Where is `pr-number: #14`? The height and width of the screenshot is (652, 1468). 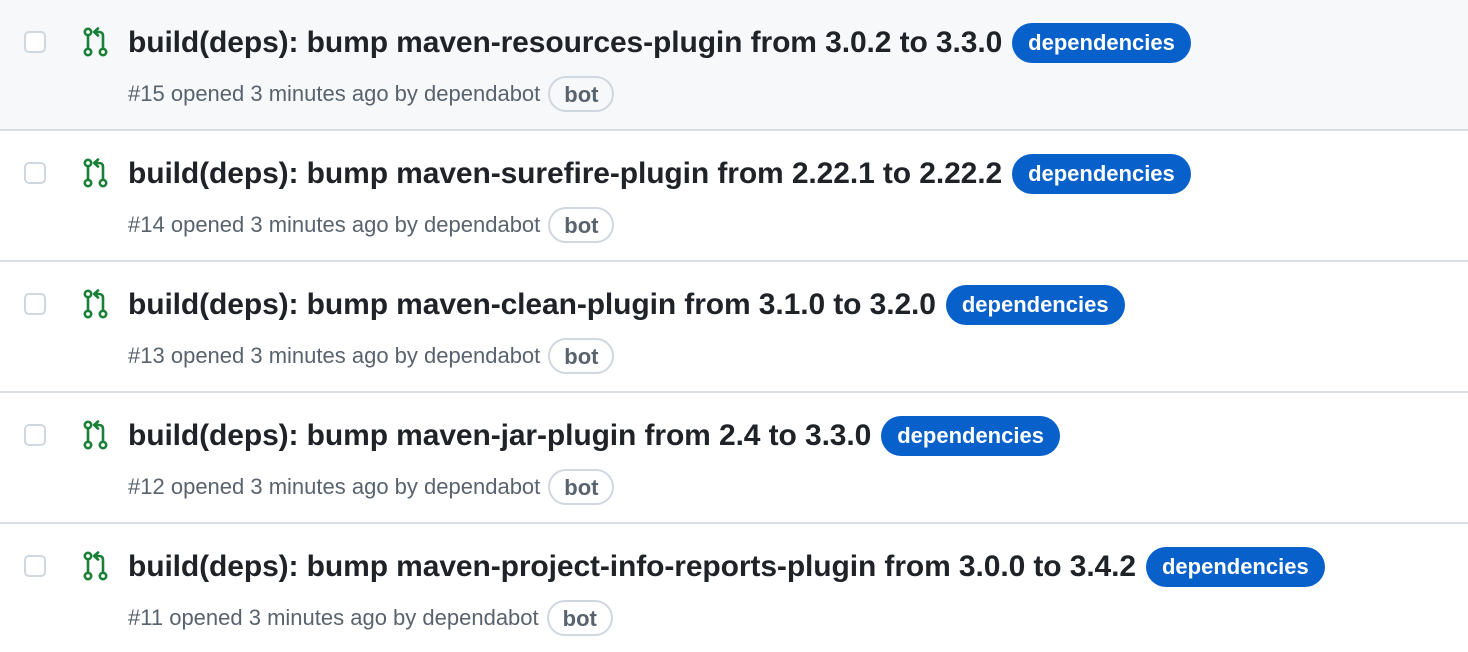
pr-number: #14 is located at coordinates (146, 224).